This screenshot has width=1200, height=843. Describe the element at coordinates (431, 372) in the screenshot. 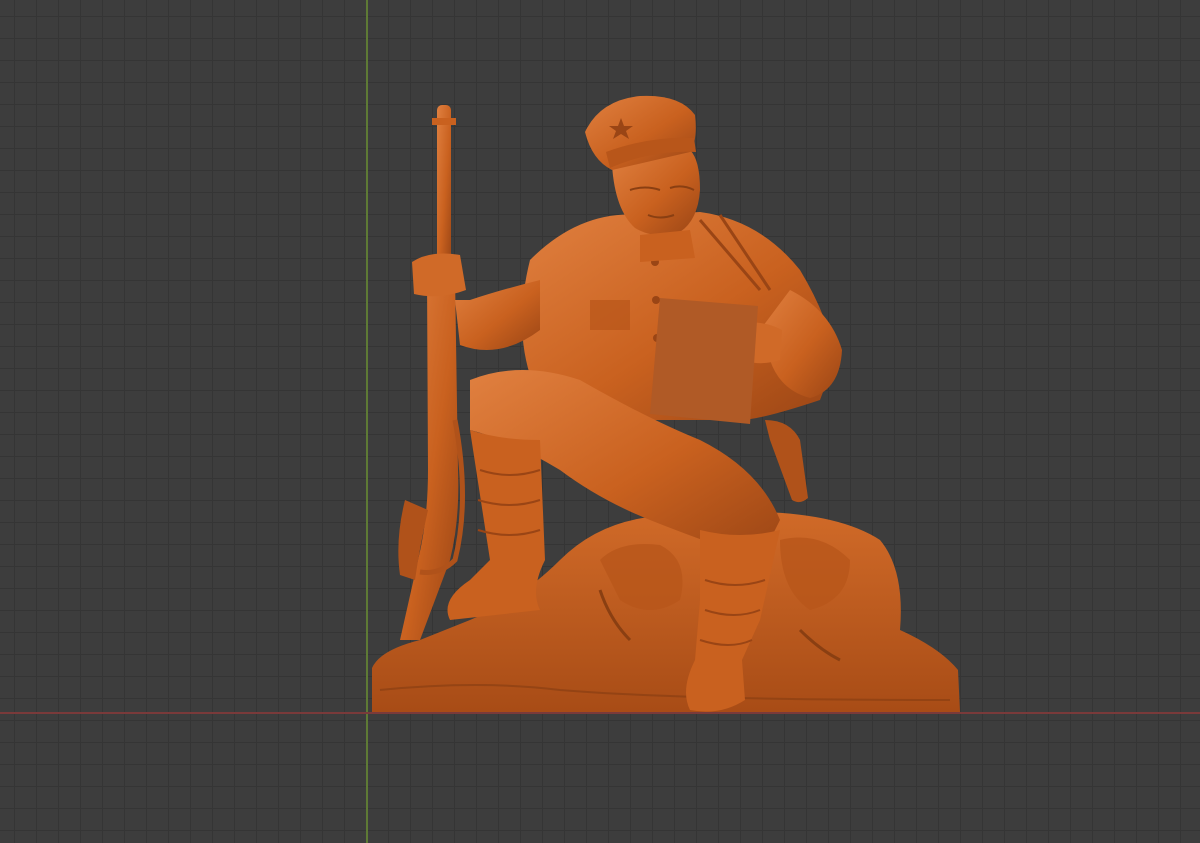

I see `rifle` at that location.